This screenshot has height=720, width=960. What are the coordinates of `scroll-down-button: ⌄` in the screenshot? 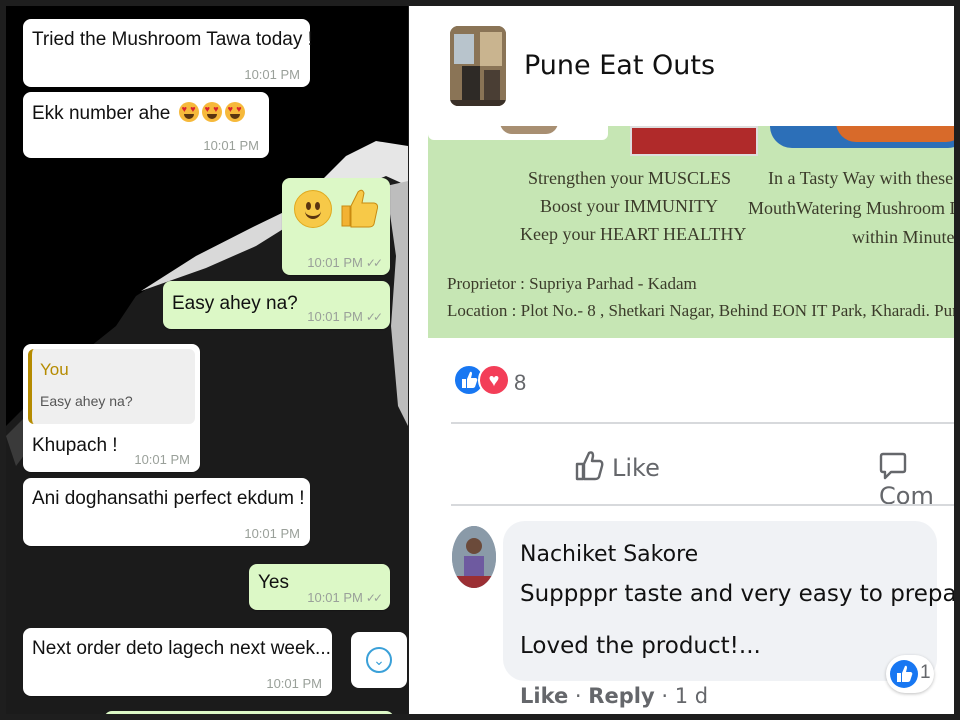 It's located at (379, 660).